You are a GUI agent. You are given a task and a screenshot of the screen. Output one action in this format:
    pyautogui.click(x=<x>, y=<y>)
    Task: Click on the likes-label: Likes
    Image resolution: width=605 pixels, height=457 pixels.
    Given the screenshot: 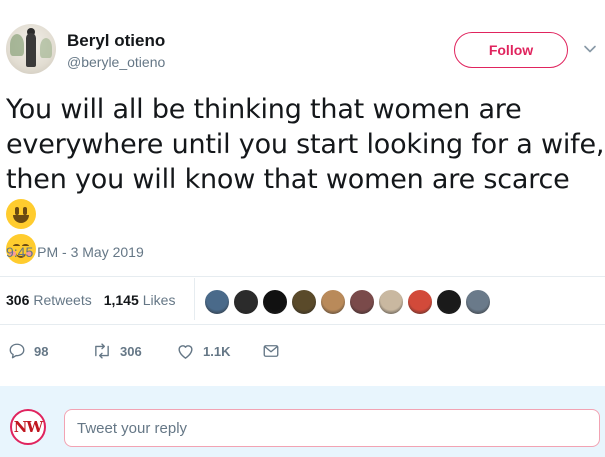 What is the action you would take?
    pyautogui.click(x=159, y=300)
    